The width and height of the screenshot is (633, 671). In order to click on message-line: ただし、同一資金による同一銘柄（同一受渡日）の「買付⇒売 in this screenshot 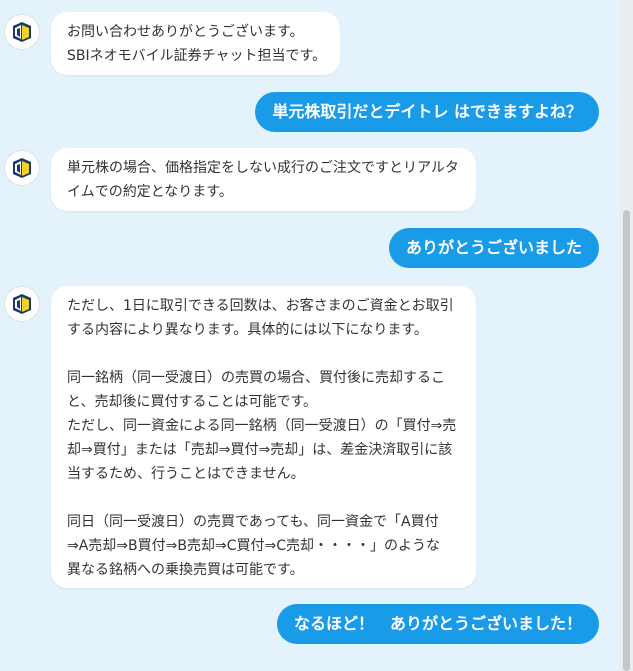, I will do `click(262, 426)`.